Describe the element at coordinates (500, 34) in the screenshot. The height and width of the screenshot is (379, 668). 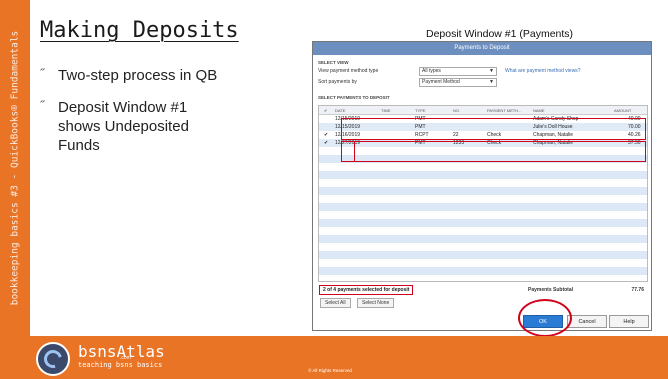
I see `screenshot-caption: Deposit Window #1 (Payments)` at that location.